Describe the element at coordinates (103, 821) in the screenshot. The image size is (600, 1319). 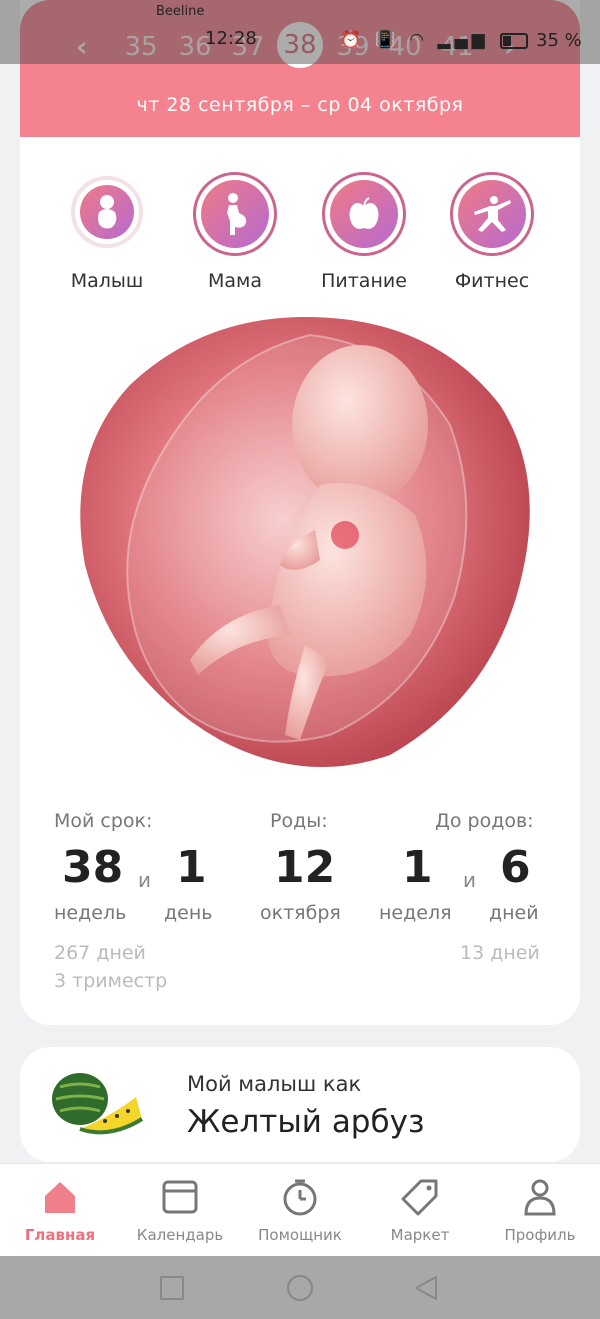
I see `term-title: Мой срок:` at that location.